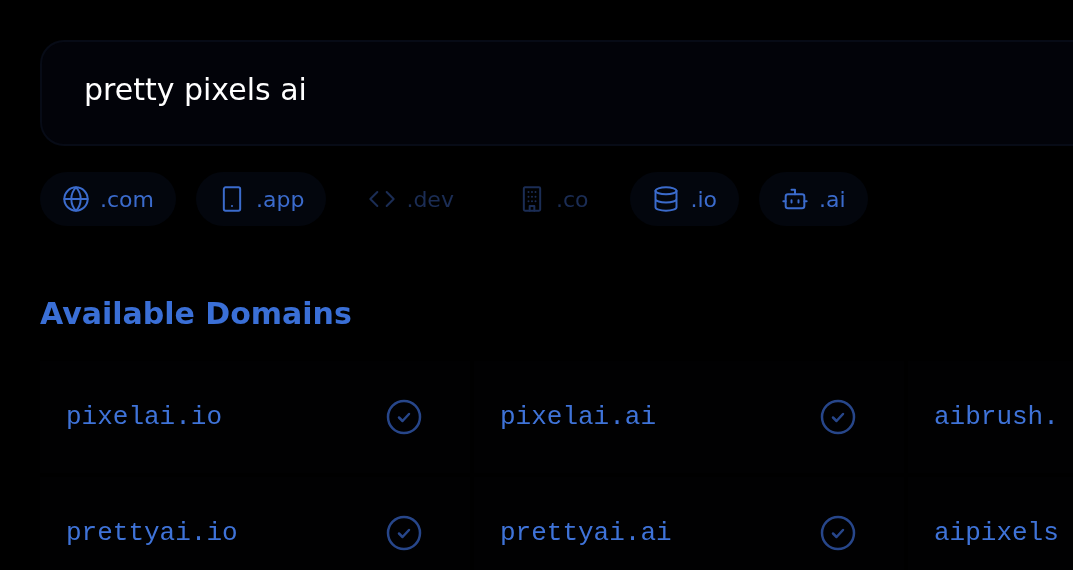 This screenshot has width=1073, height=570. What do you see at coordinates (578, 417) in the screenshot?
I see `domain-name: pixelai.ai` at bounding box center [578, 417].